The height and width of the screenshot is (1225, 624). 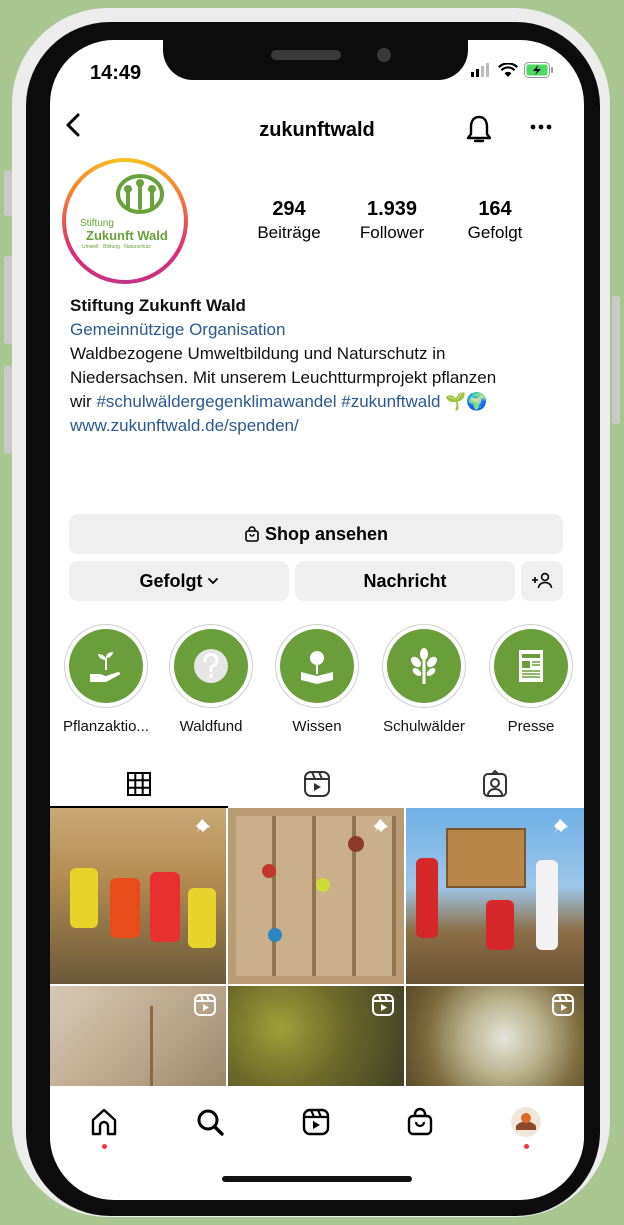 What do you see at coordinates (495, 896) in the screenshot?
I see `post-tile-schulwald` at bounding box center [495, 896].